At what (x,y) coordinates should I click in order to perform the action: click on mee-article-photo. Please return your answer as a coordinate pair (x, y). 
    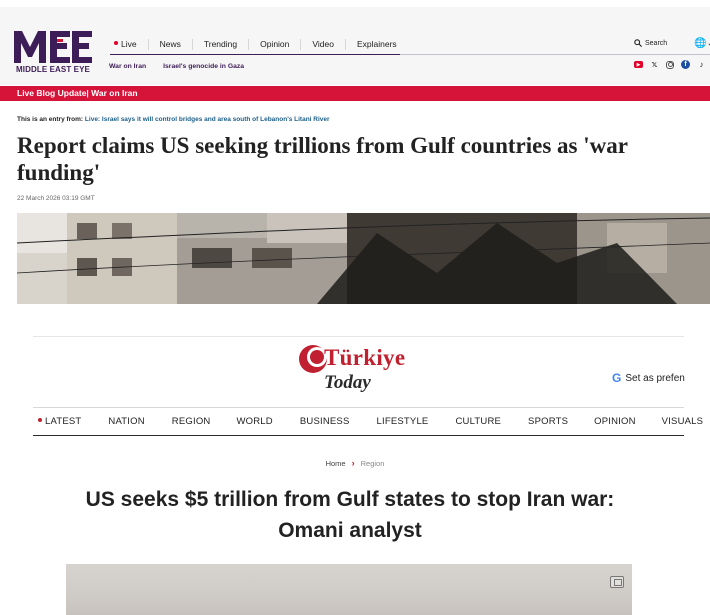
    Looking at the image, I should click on (363, 258).